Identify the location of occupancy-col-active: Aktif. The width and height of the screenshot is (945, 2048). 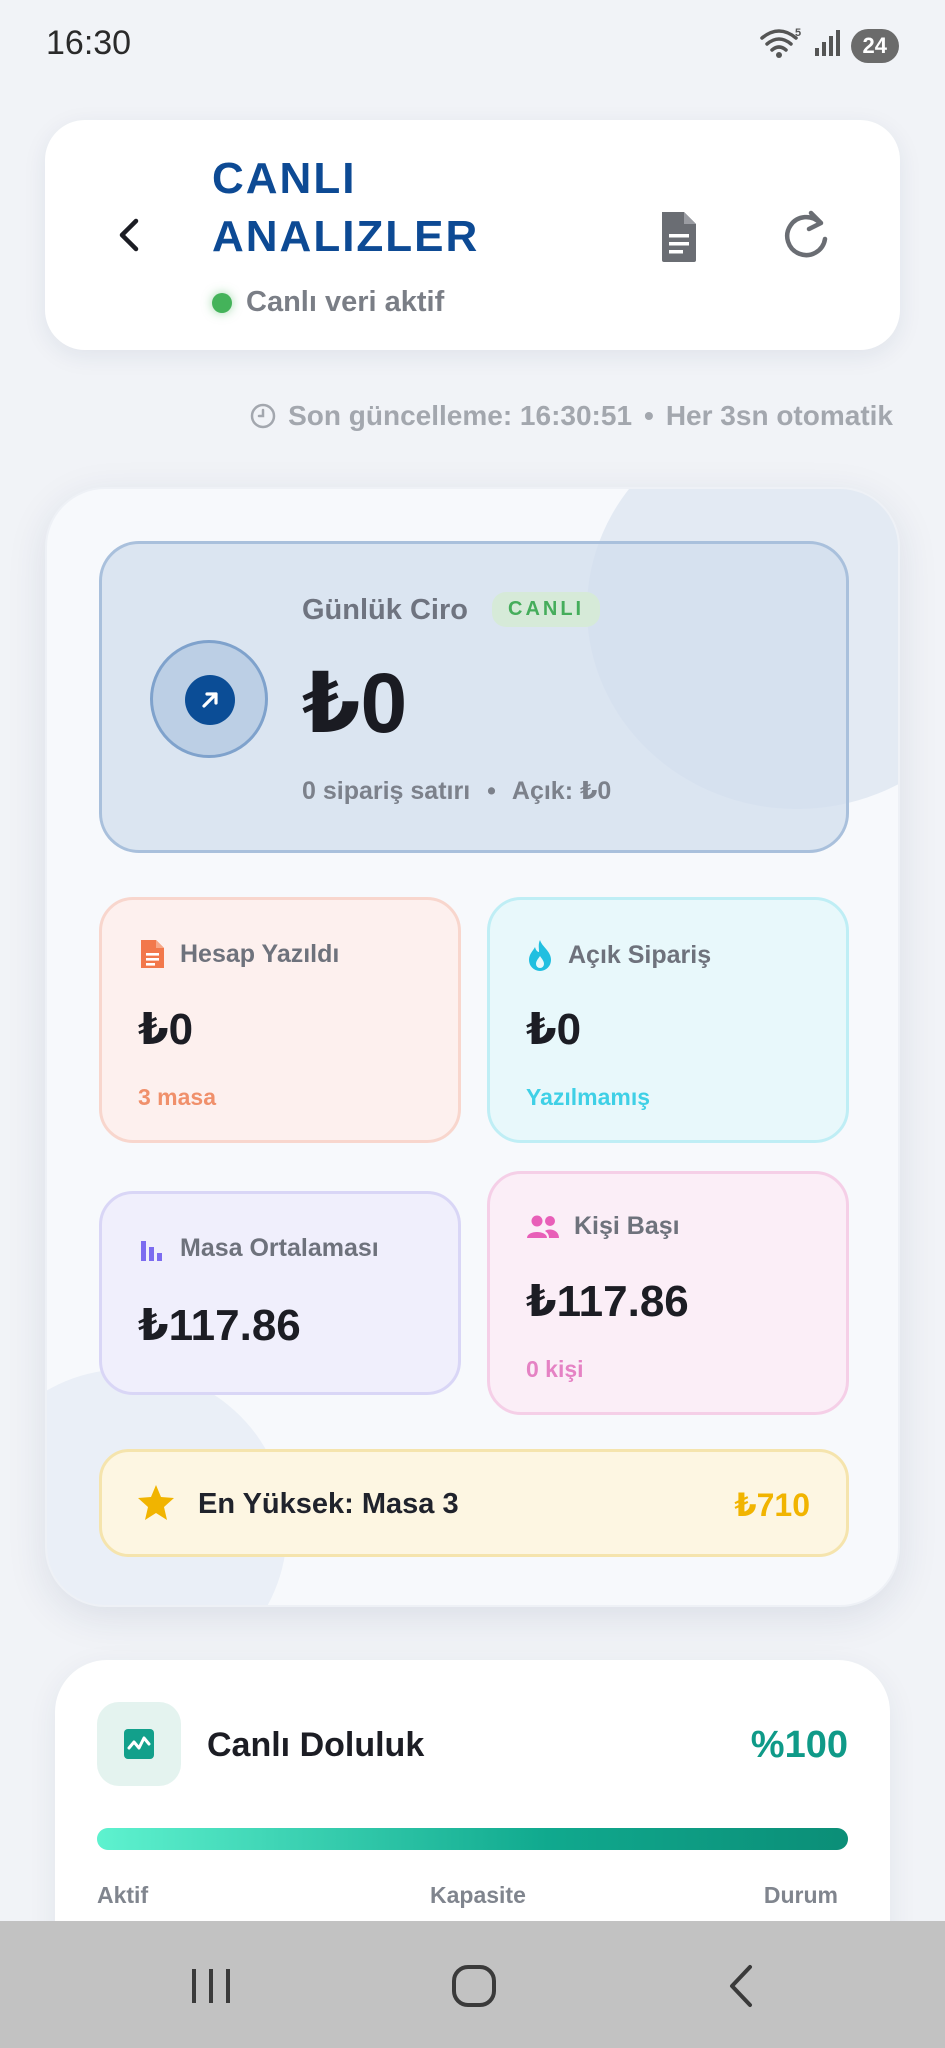
(123, 1895).